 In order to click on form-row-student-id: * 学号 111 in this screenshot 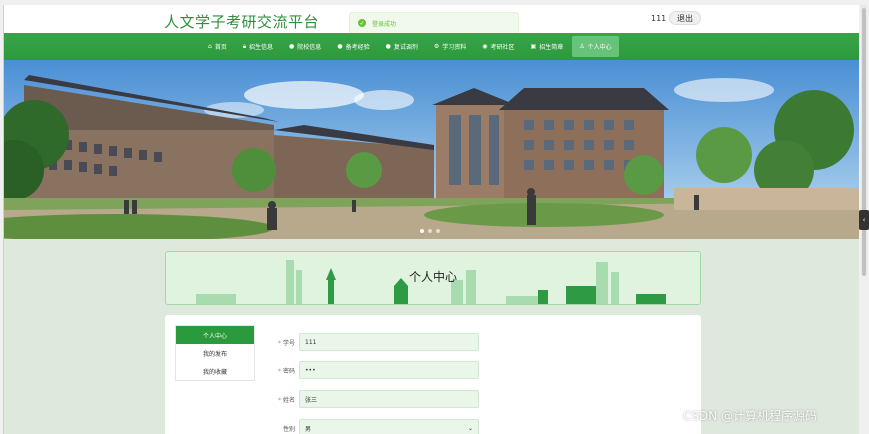, I will do `click(372, 342)`.